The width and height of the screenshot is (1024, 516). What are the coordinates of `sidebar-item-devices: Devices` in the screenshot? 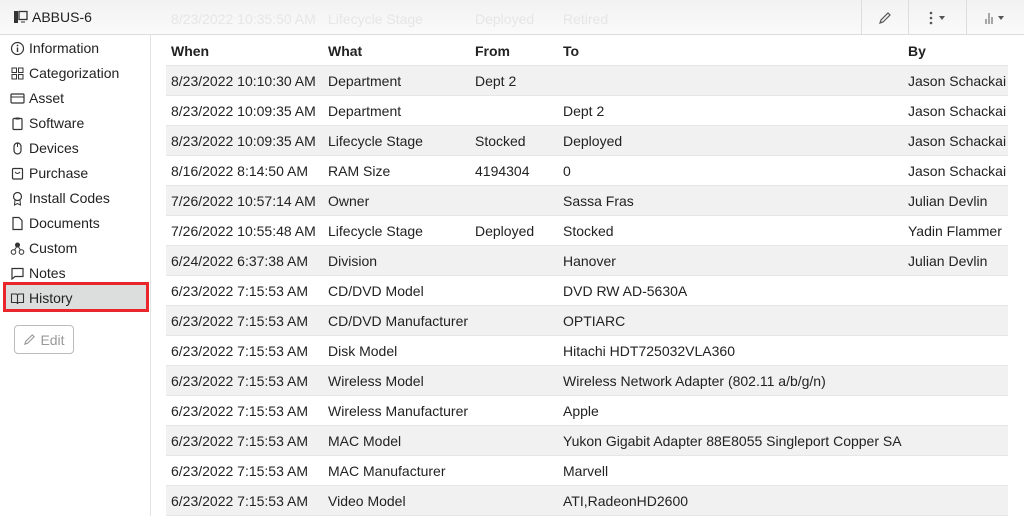 It's located at (44, 148).